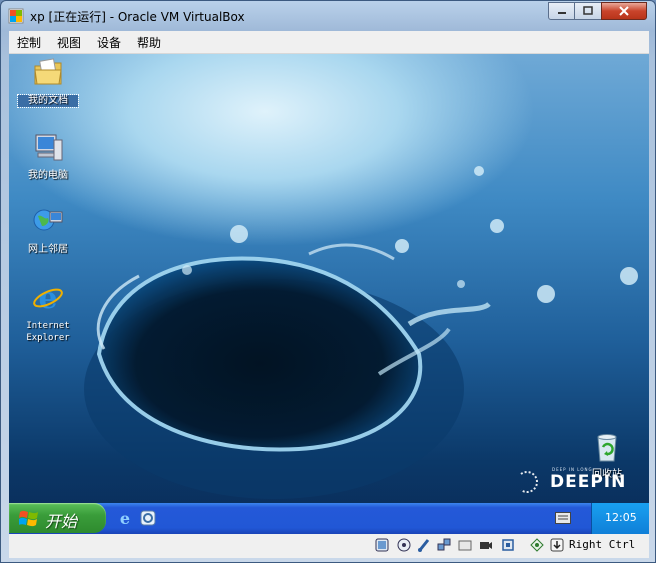  Describe the element at coordinates (48, 220) in the screenshot. I see `network-places-icon` at that location.